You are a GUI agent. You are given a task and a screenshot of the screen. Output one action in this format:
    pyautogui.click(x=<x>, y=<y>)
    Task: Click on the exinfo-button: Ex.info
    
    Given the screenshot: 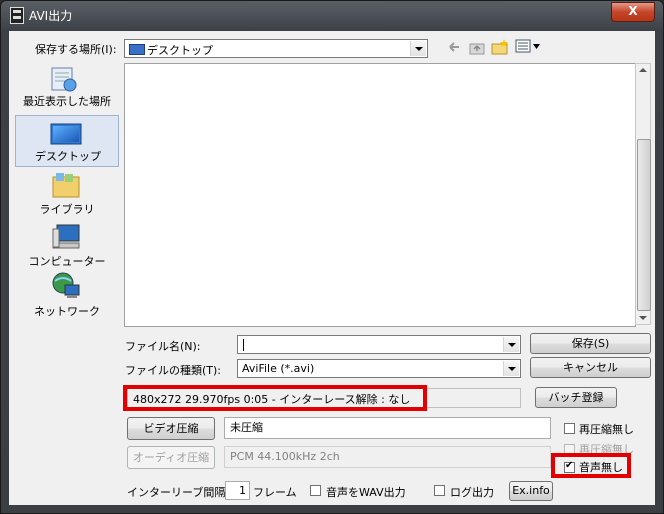 What is the action you would take?
    pyautogui.click(x=531, y=491)
    